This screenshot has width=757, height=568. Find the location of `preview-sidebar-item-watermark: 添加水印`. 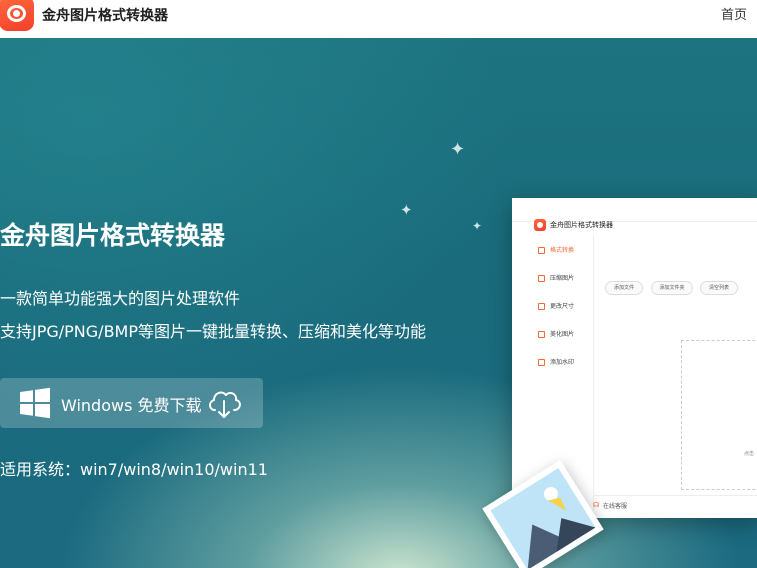

preview-sidebar-item-watermark: 添加水印 is located at coordinates (565, 363).